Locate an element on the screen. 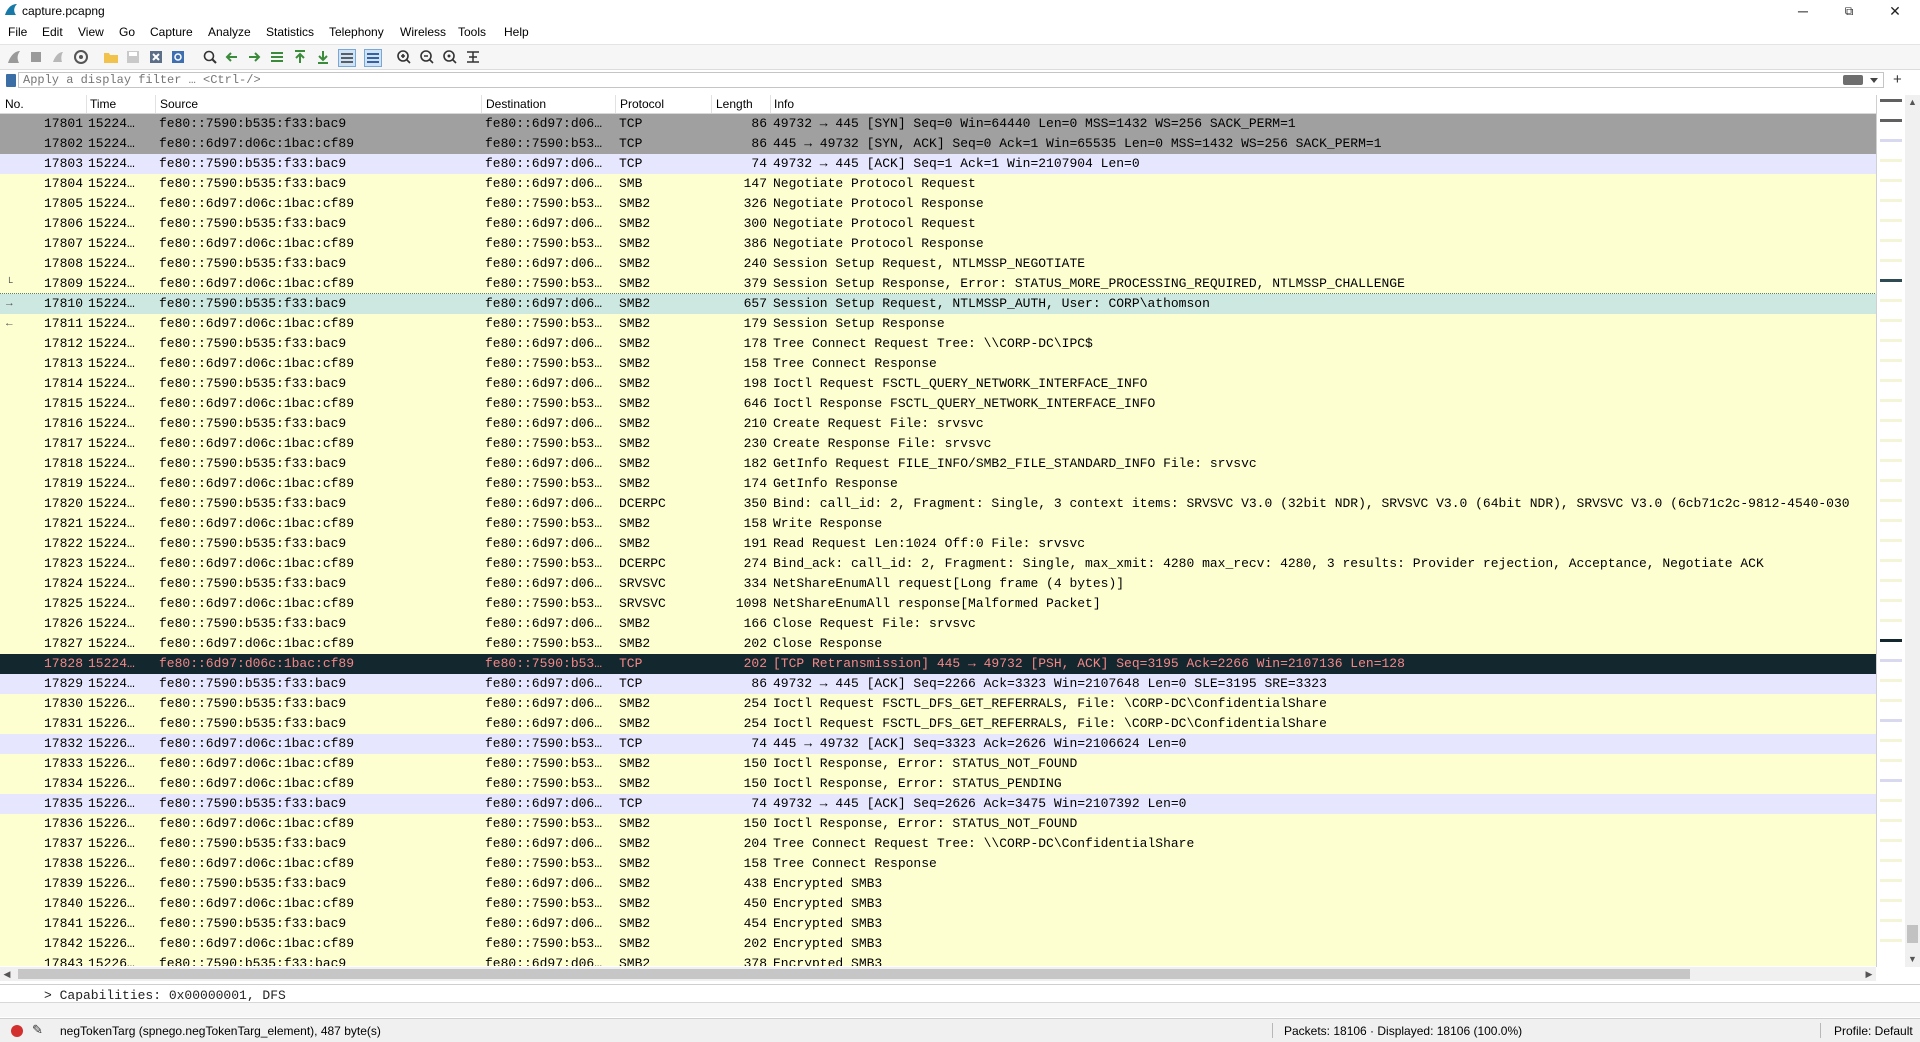  open-file-icon is located at coordinates (111, 57).